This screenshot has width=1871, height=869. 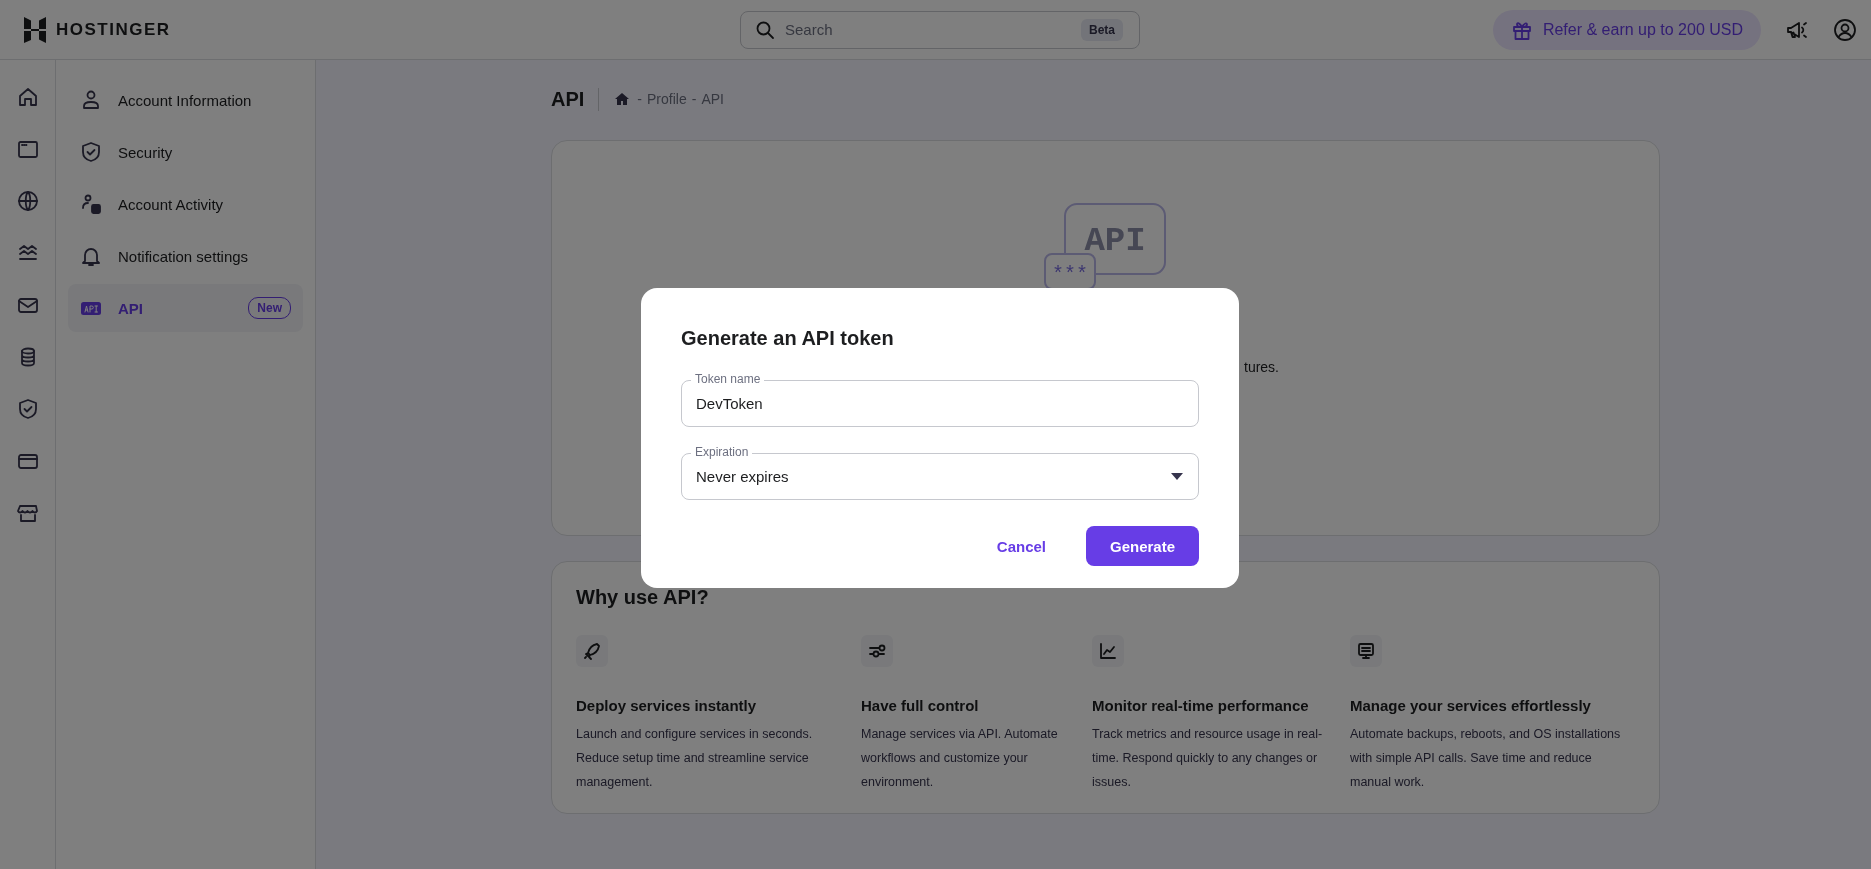 I want to click on feature-title: Monitor real-time performance, so click(x=1201, y=705).